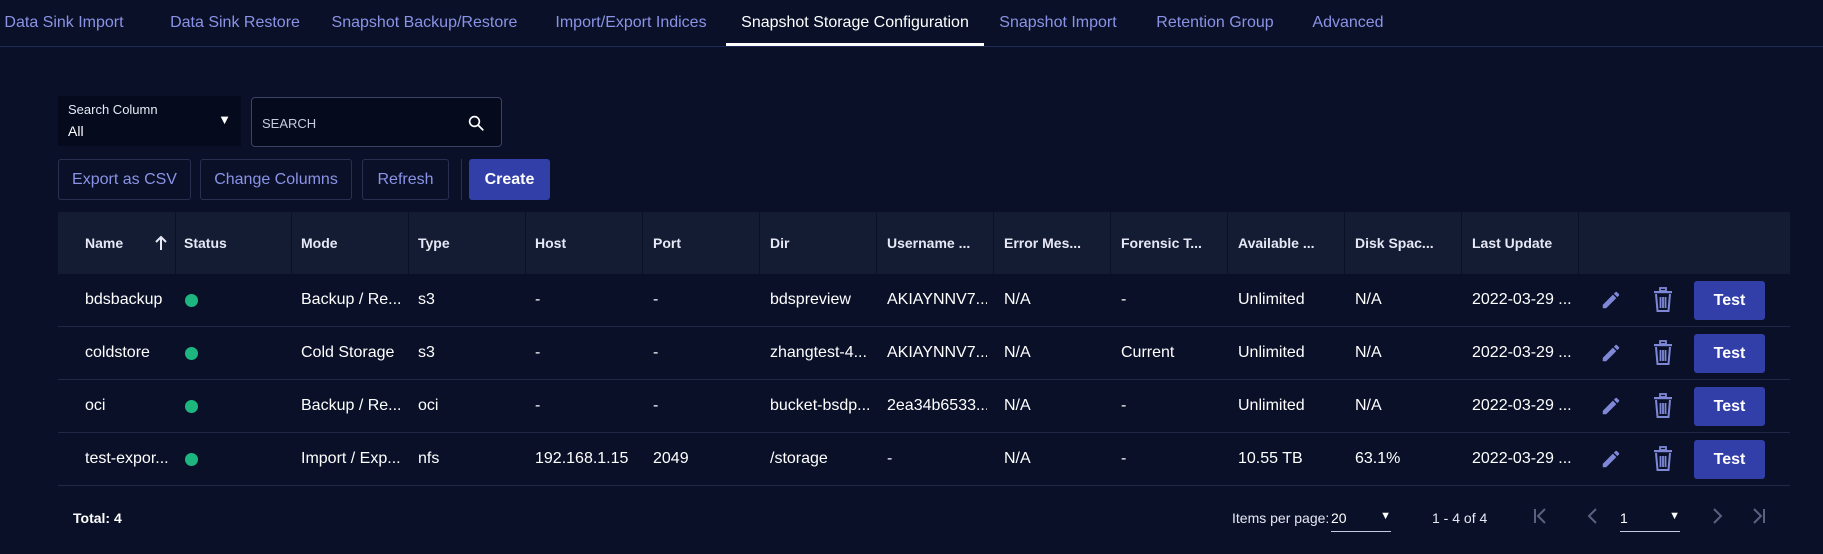 This screenshot has width=1823, height=554. What do you see at coordinates (585, 243) in the screenshot?
I see `column-header-host: Host` at bounding box center [585, 243].